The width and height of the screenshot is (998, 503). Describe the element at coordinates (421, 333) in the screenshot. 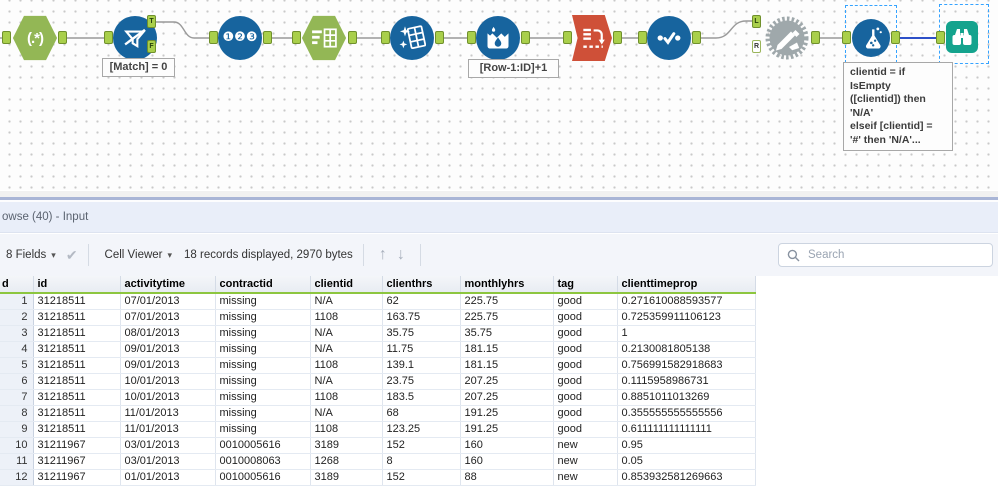

I see `table-cell: 35.75` at that location.